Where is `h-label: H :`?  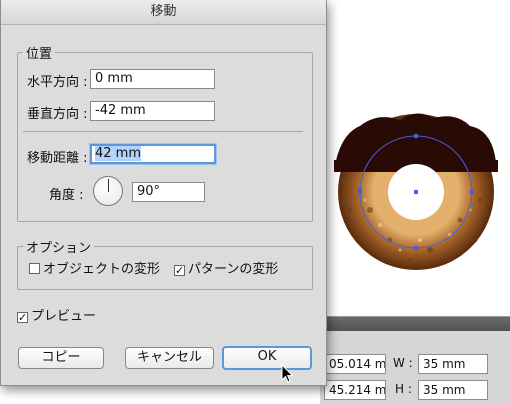
h-label: H : is located at coordinates (403, 389).